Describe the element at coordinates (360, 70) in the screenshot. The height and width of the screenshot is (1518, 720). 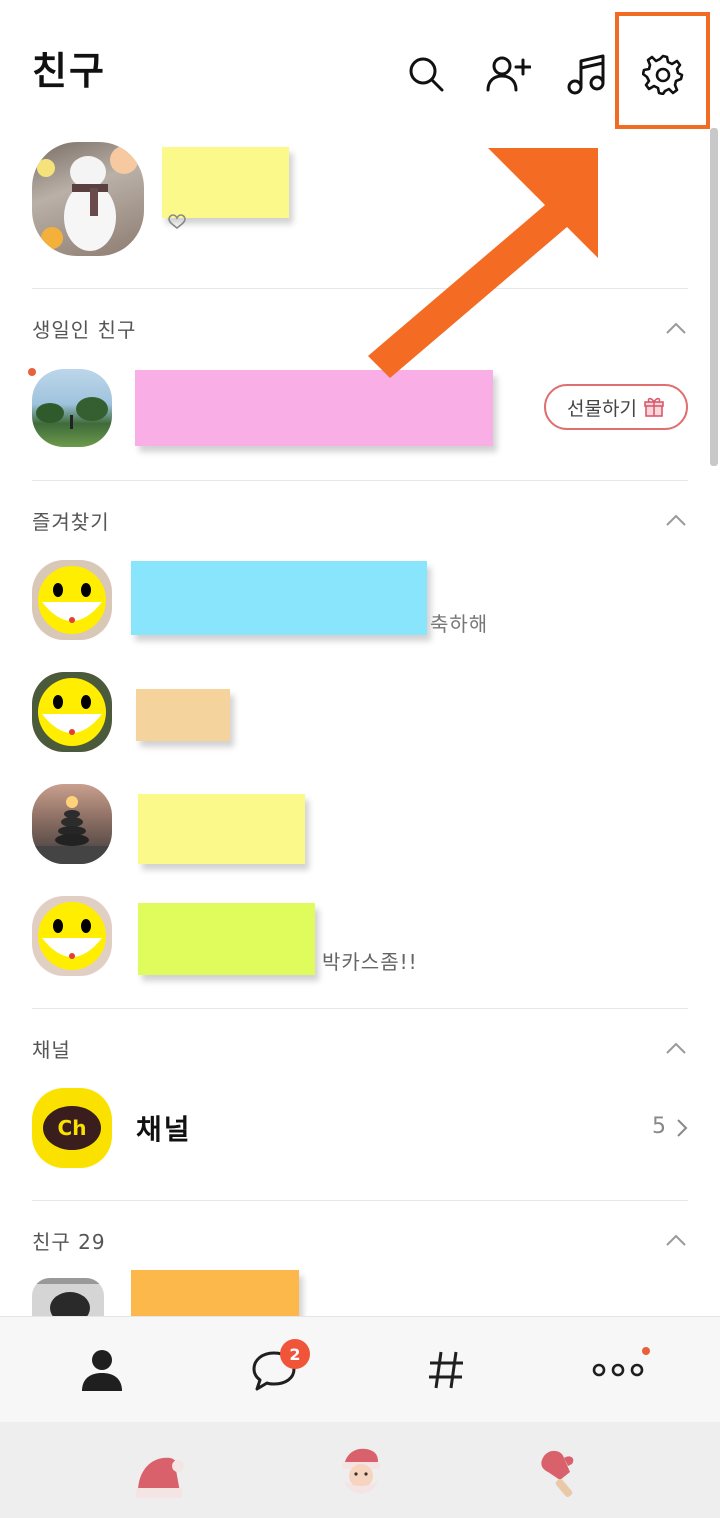
I see `header: 친구` at that location.